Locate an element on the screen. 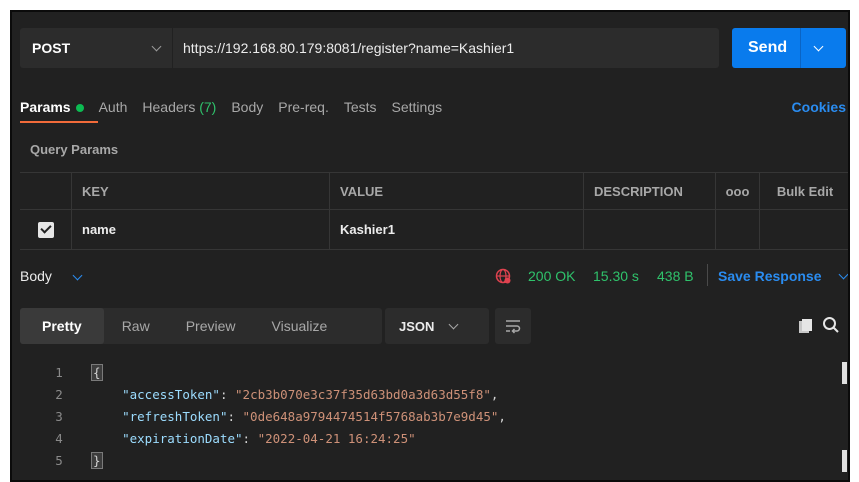  column-key: KEY is located at coordinates (201, 191).